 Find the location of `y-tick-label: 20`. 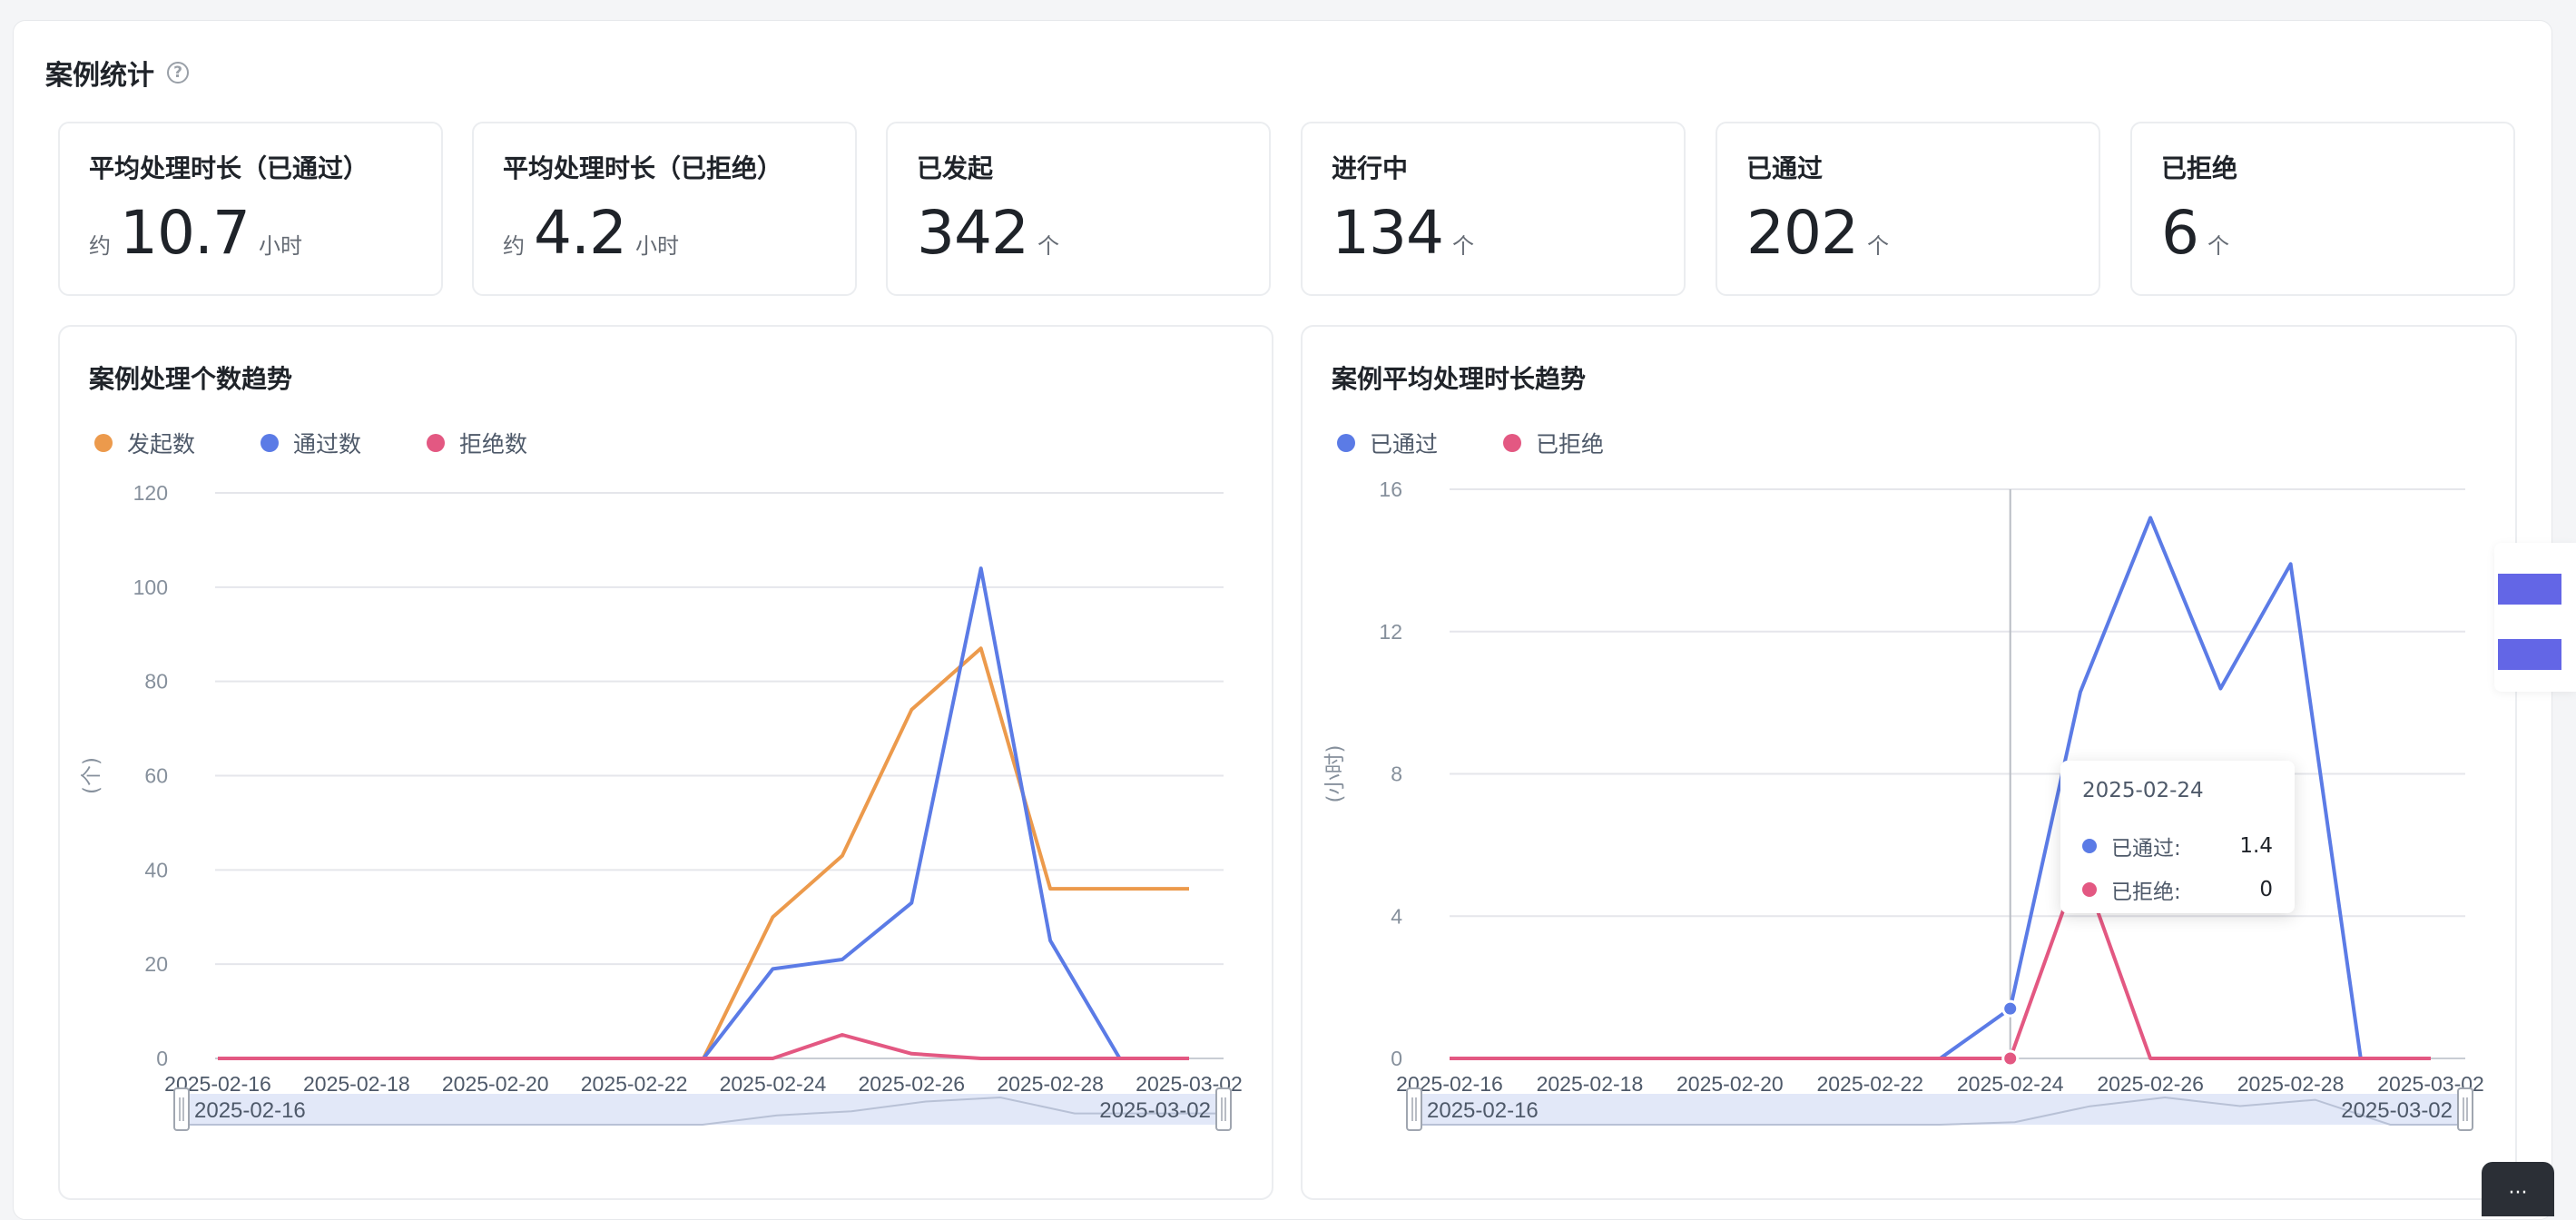

y-tick-label: 20 is located at coordinates (156, 964).